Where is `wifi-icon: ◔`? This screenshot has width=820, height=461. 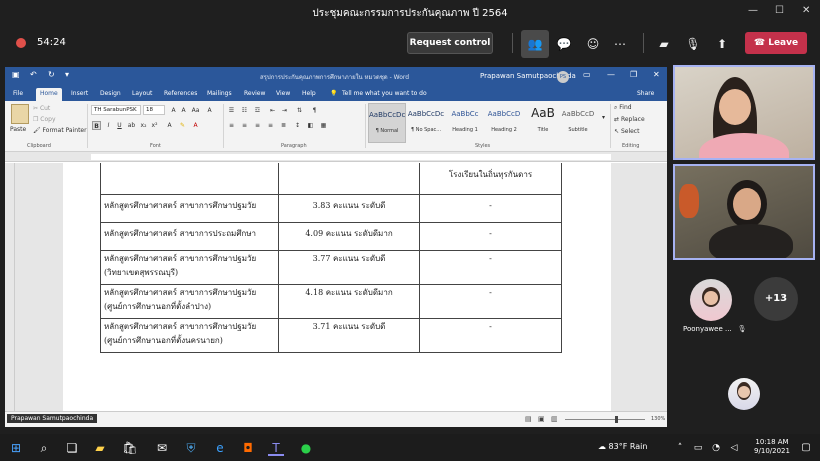 wifi-icon: ◔ is located at coordinates (716, 448).